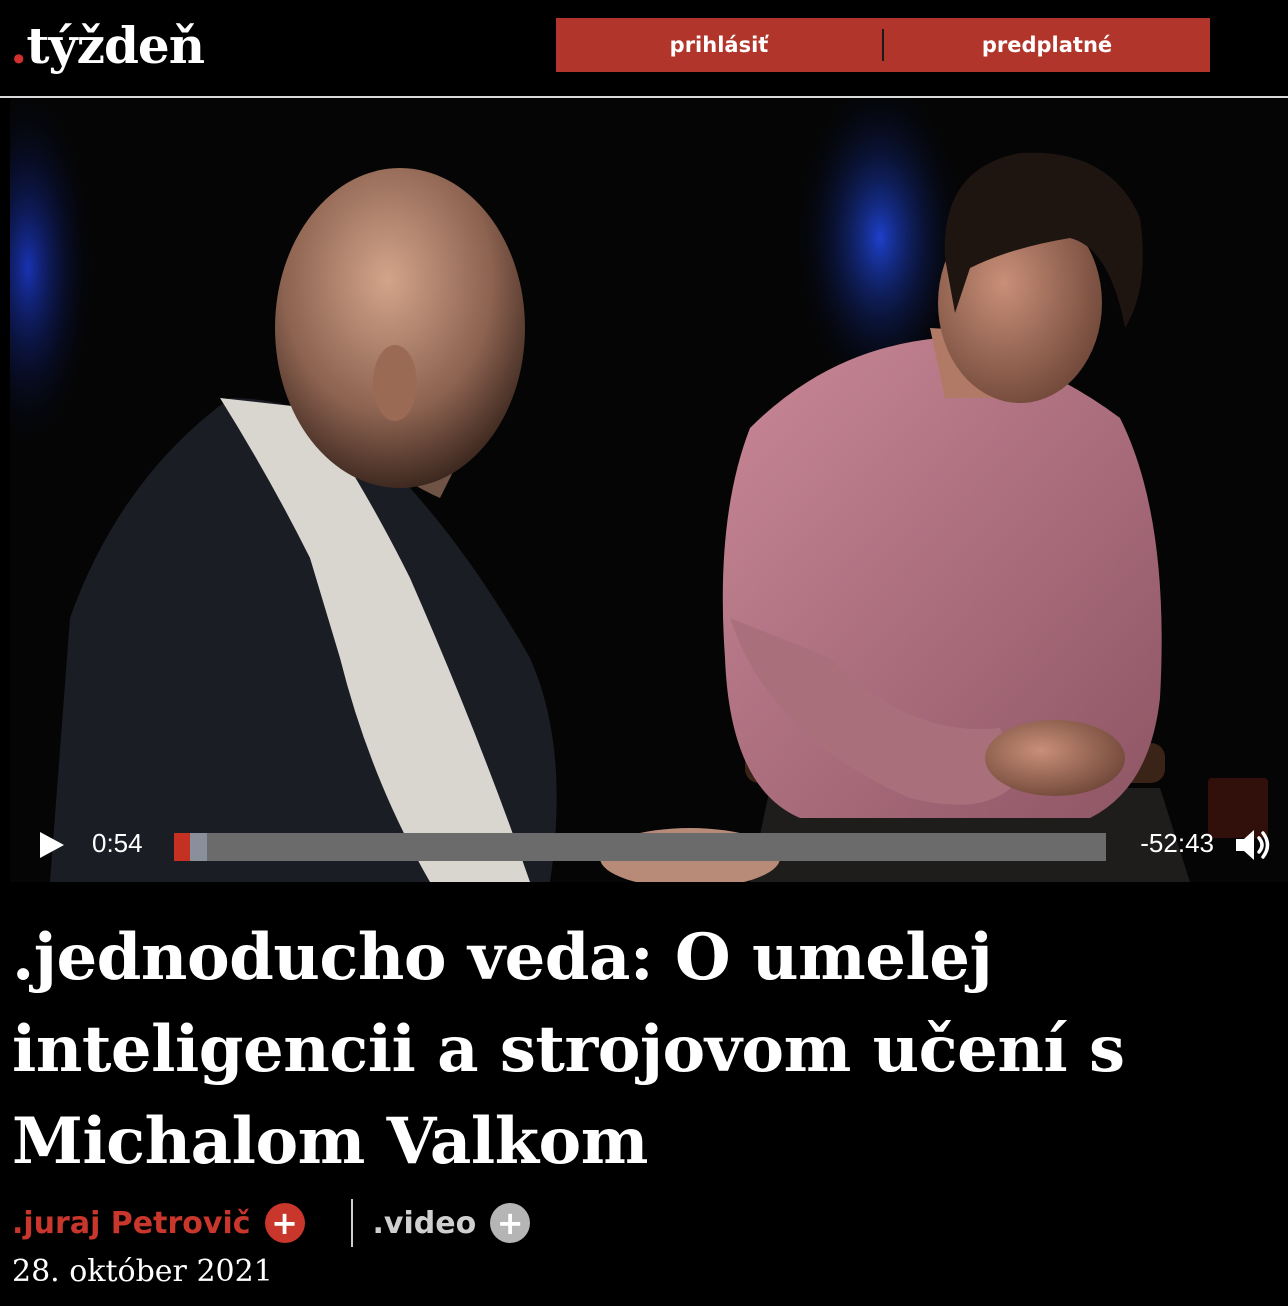 Image resolution: width=1288 pixels, height=1306 pixels. Describe the element at coordinates (1047, 45) in the screenshot. I see `subscribe-button: predplatné` at that location.